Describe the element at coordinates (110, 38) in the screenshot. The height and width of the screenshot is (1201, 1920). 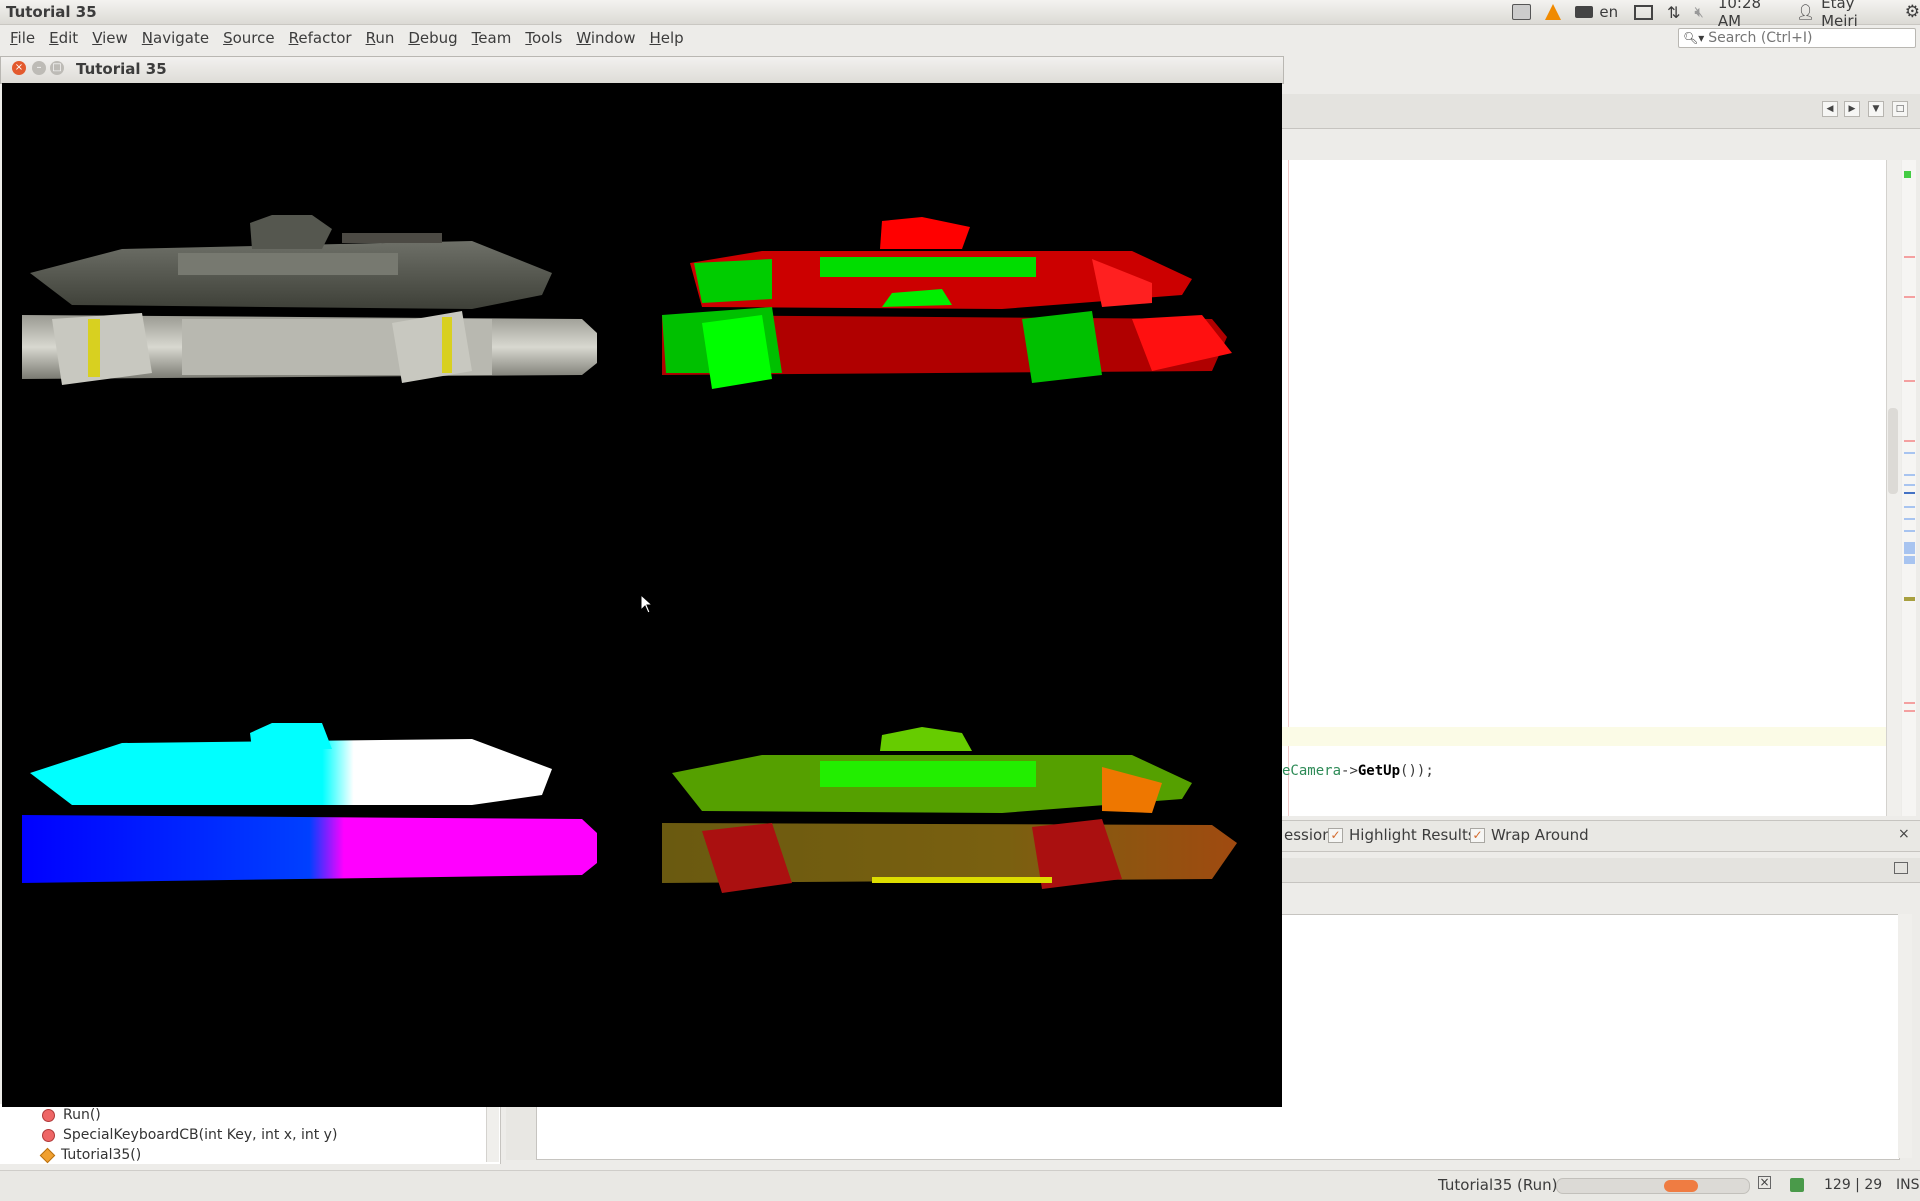
I see `menu-view: View` at that location.